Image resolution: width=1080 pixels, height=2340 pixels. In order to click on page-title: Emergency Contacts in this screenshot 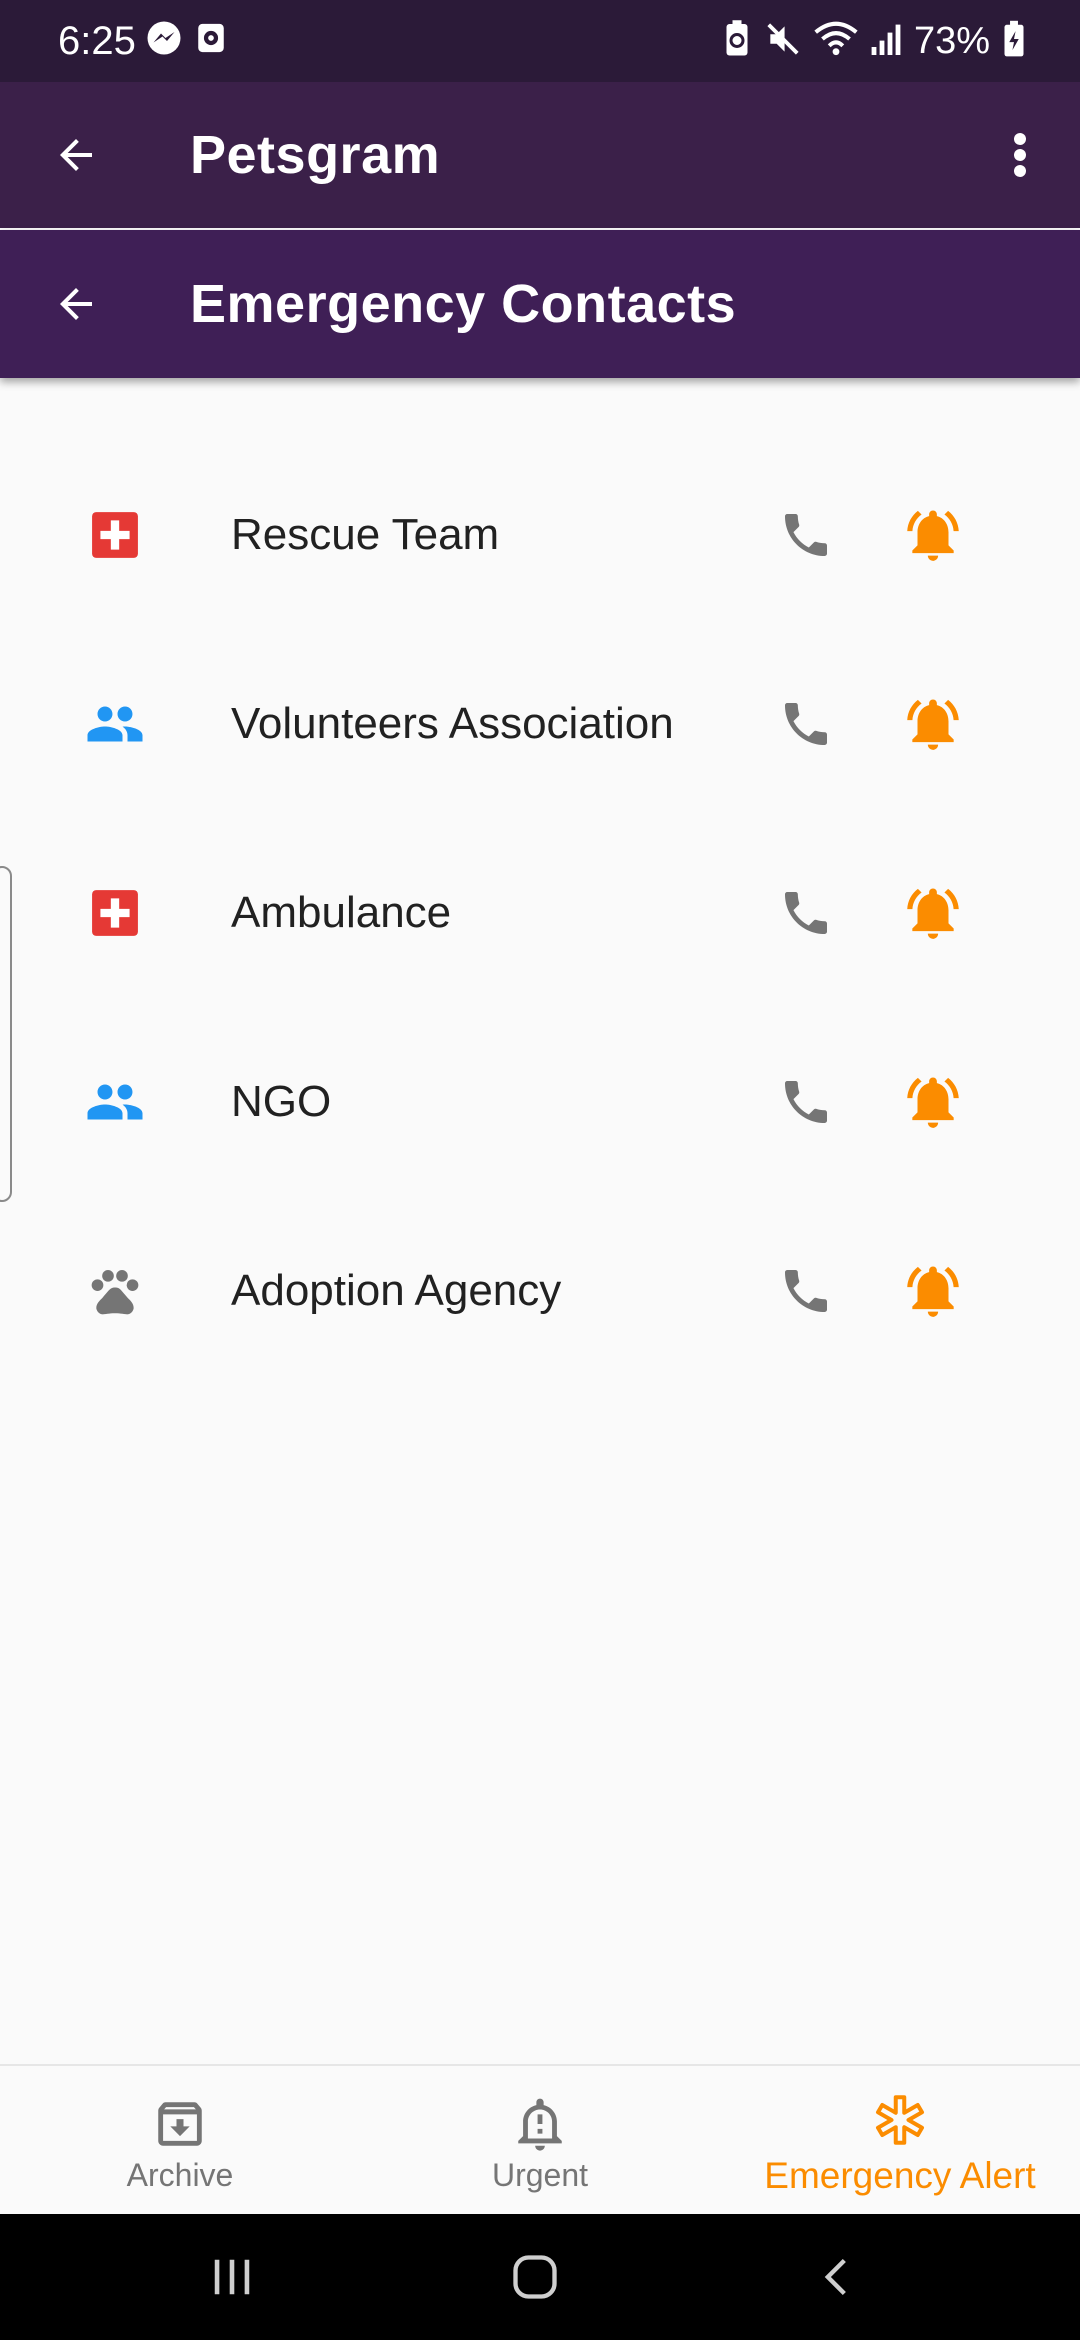, I will do `click(463, 304)`.